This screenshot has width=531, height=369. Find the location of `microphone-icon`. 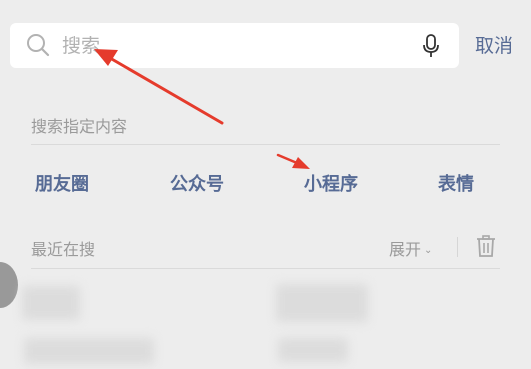

microphone-icon is located at coordinates (431, 46).